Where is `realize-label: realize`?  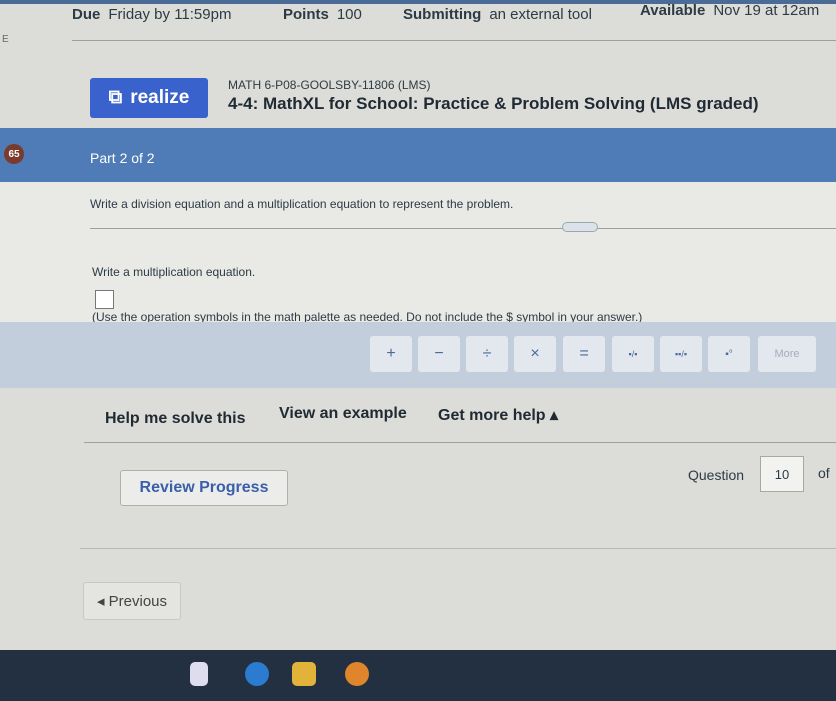
realize-label: realize is located at coordinates (160, 97).